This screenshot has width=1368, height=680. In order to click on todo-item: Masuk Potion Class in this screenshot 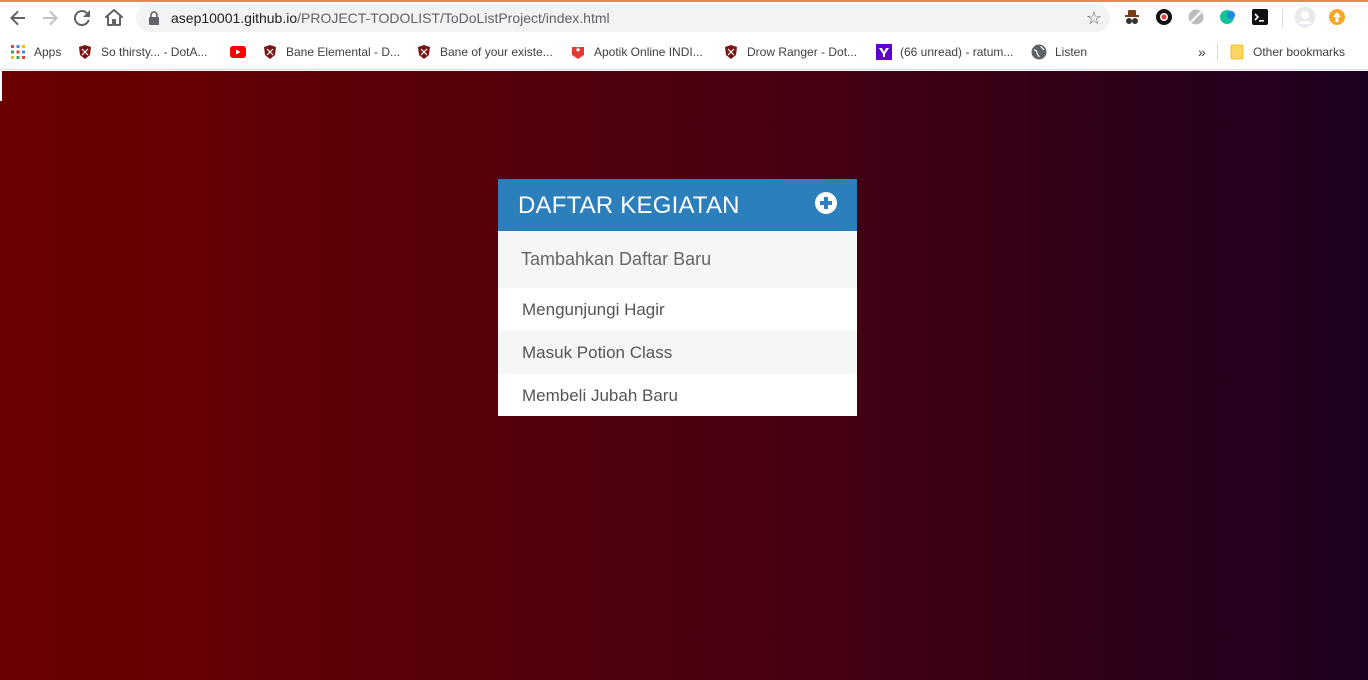, I will do `click(677, 352)`.